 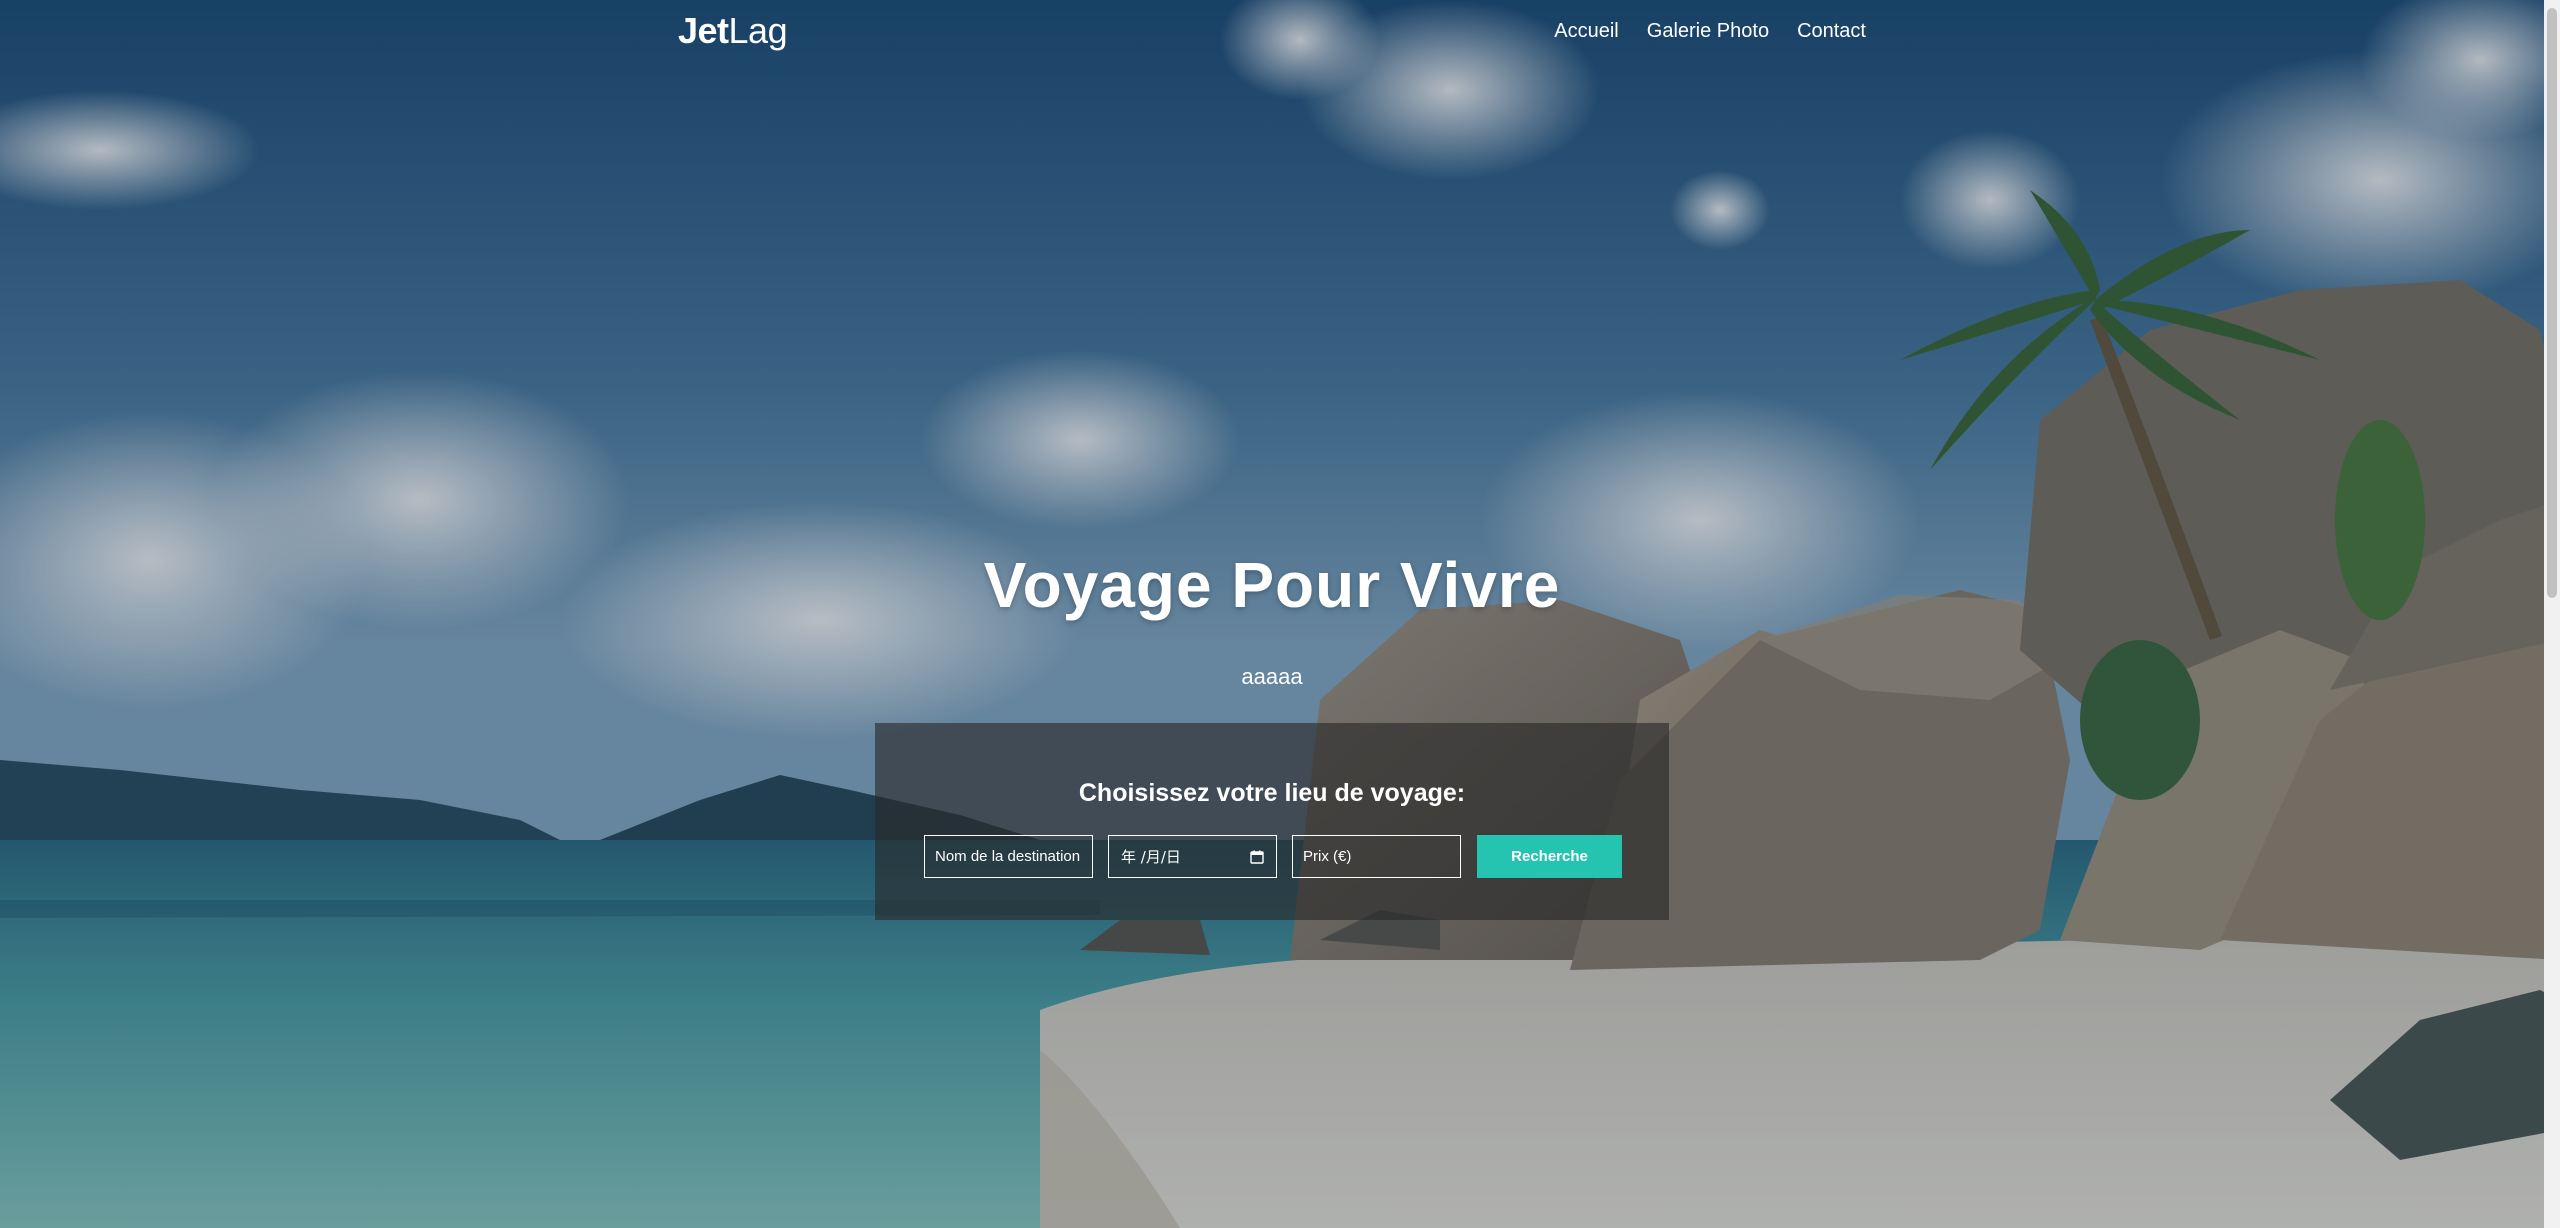 I want to click on nav-link-contact: Contact, so click(x=1831, y=31).